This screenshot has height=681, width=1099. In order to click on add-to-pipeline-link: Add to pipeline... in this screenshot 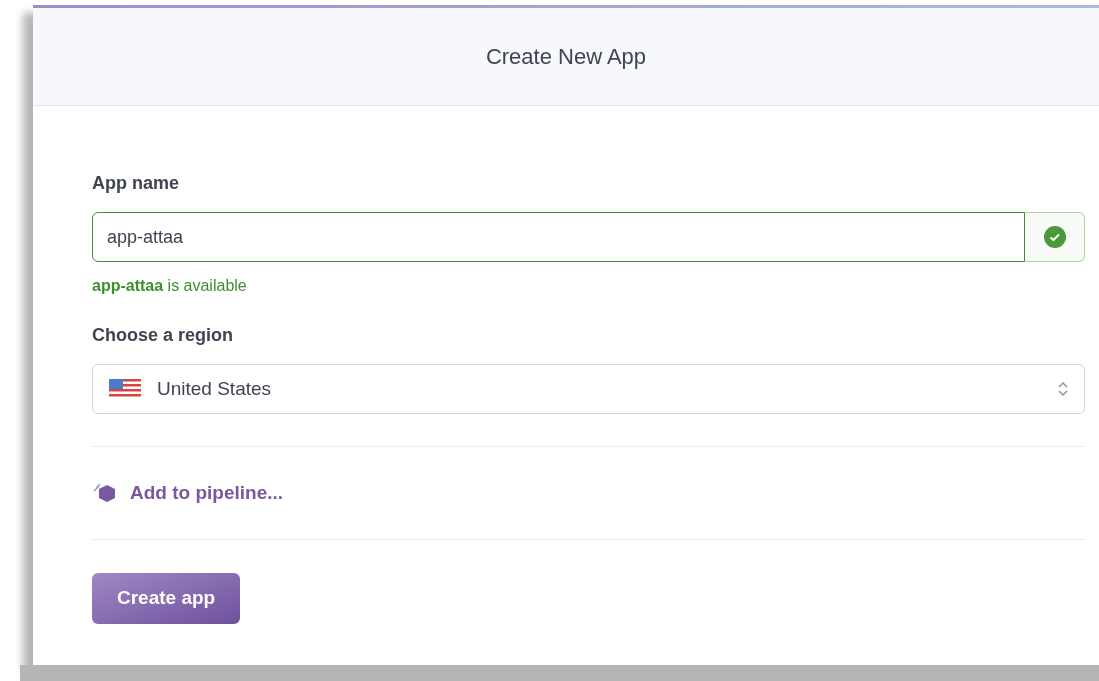, I will do `click(188, 493)`.